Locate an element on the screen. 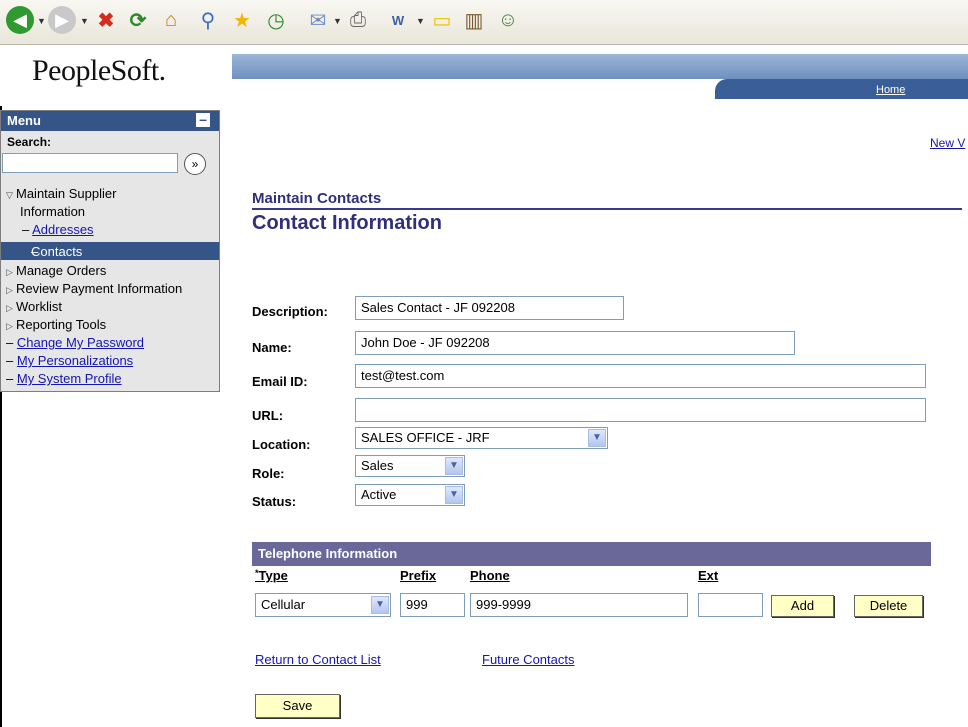 The width and height of the screenshot is (968, 727). expanded-triangle-icon: ▽ is located at coordinates (9, 195).